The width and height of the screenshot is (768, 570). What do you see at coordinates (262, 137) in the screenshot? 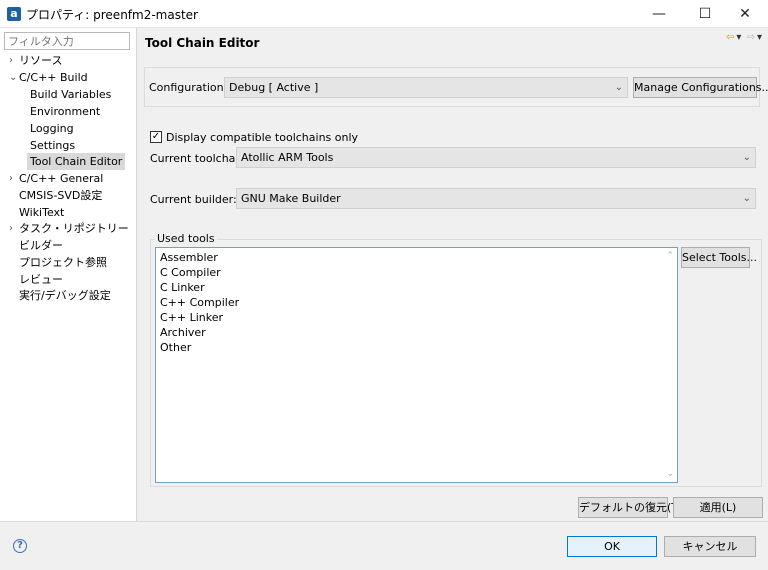
I see `compatible-toolchains-label: Display compatible toolchains only` at bounding box center [262, 137].